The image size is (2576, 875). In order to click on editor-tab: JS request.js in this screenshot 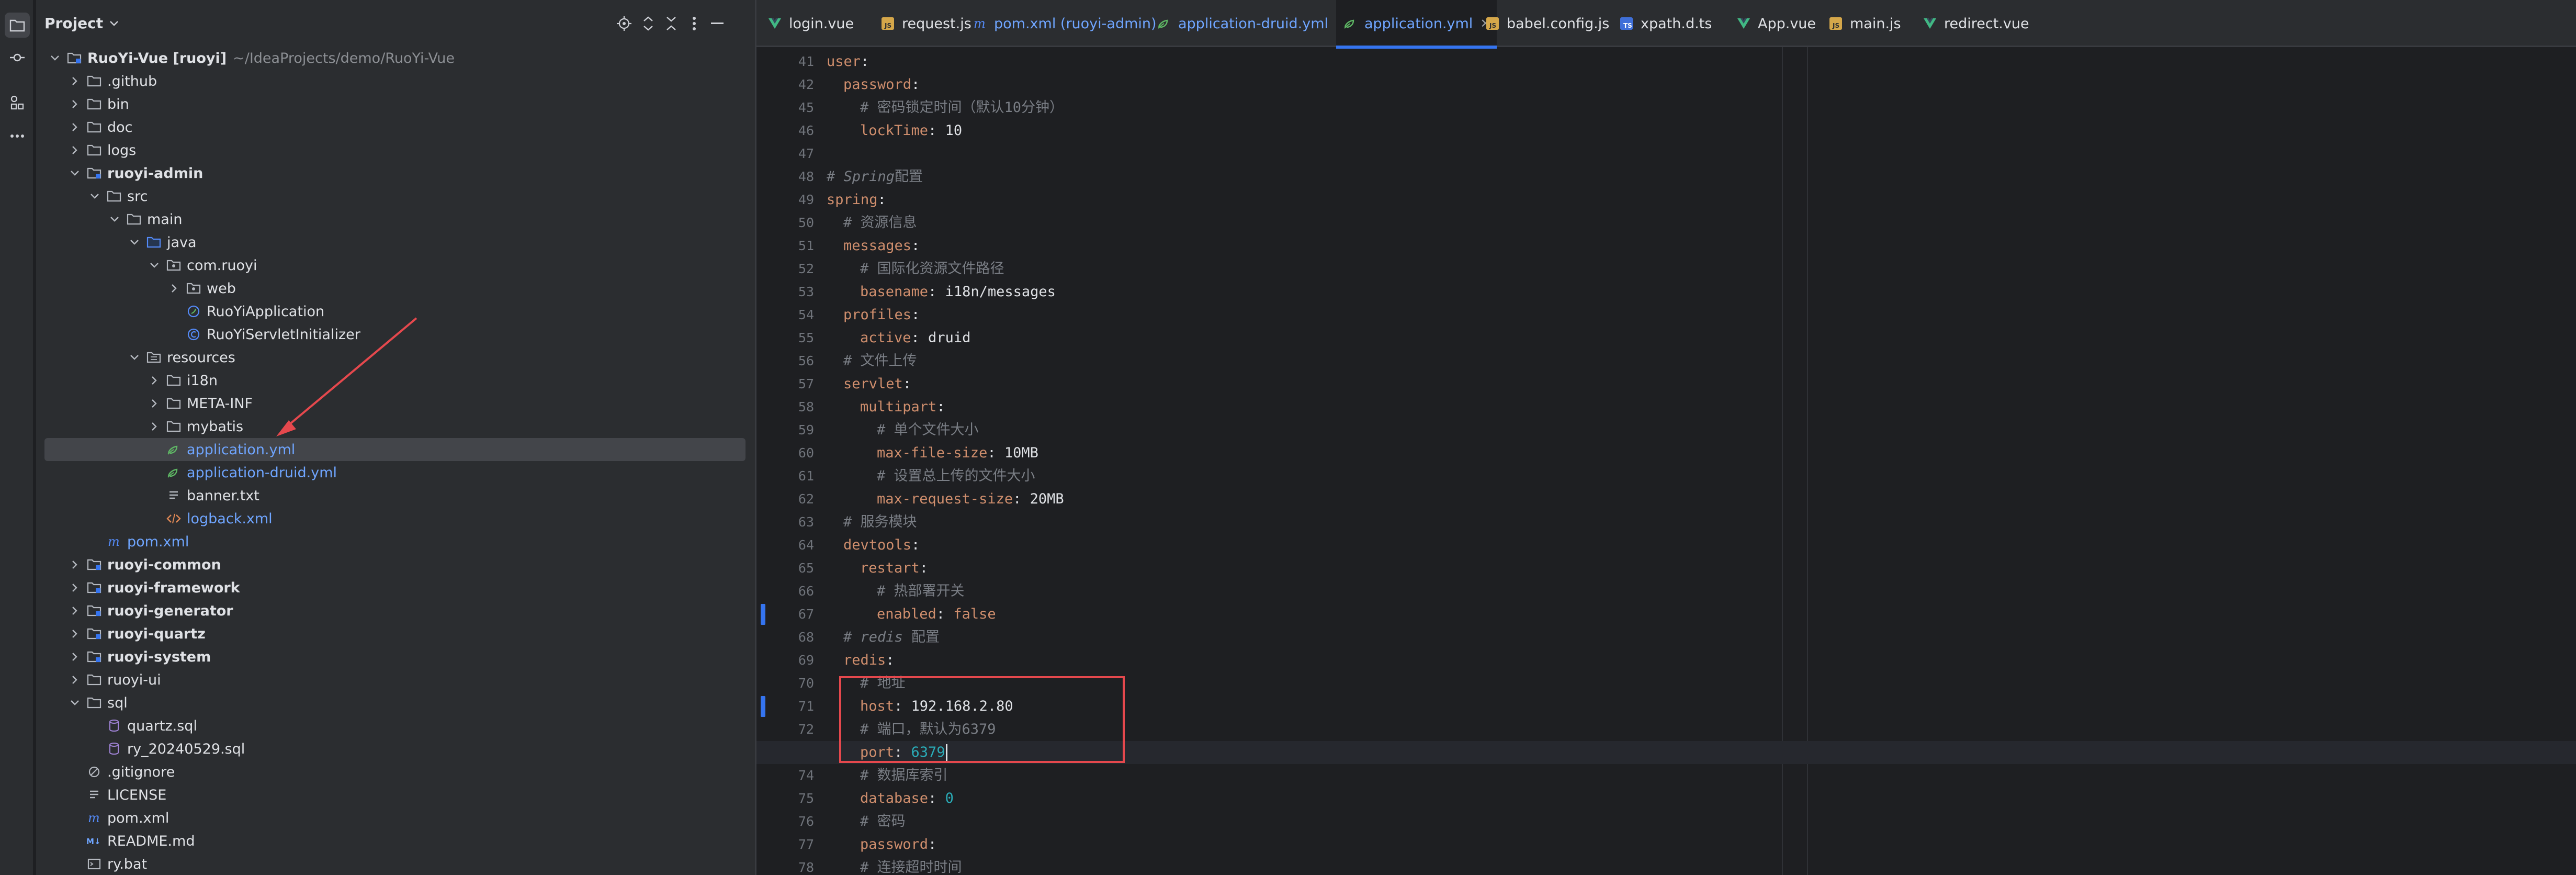, I will do `click(926, 23)`.